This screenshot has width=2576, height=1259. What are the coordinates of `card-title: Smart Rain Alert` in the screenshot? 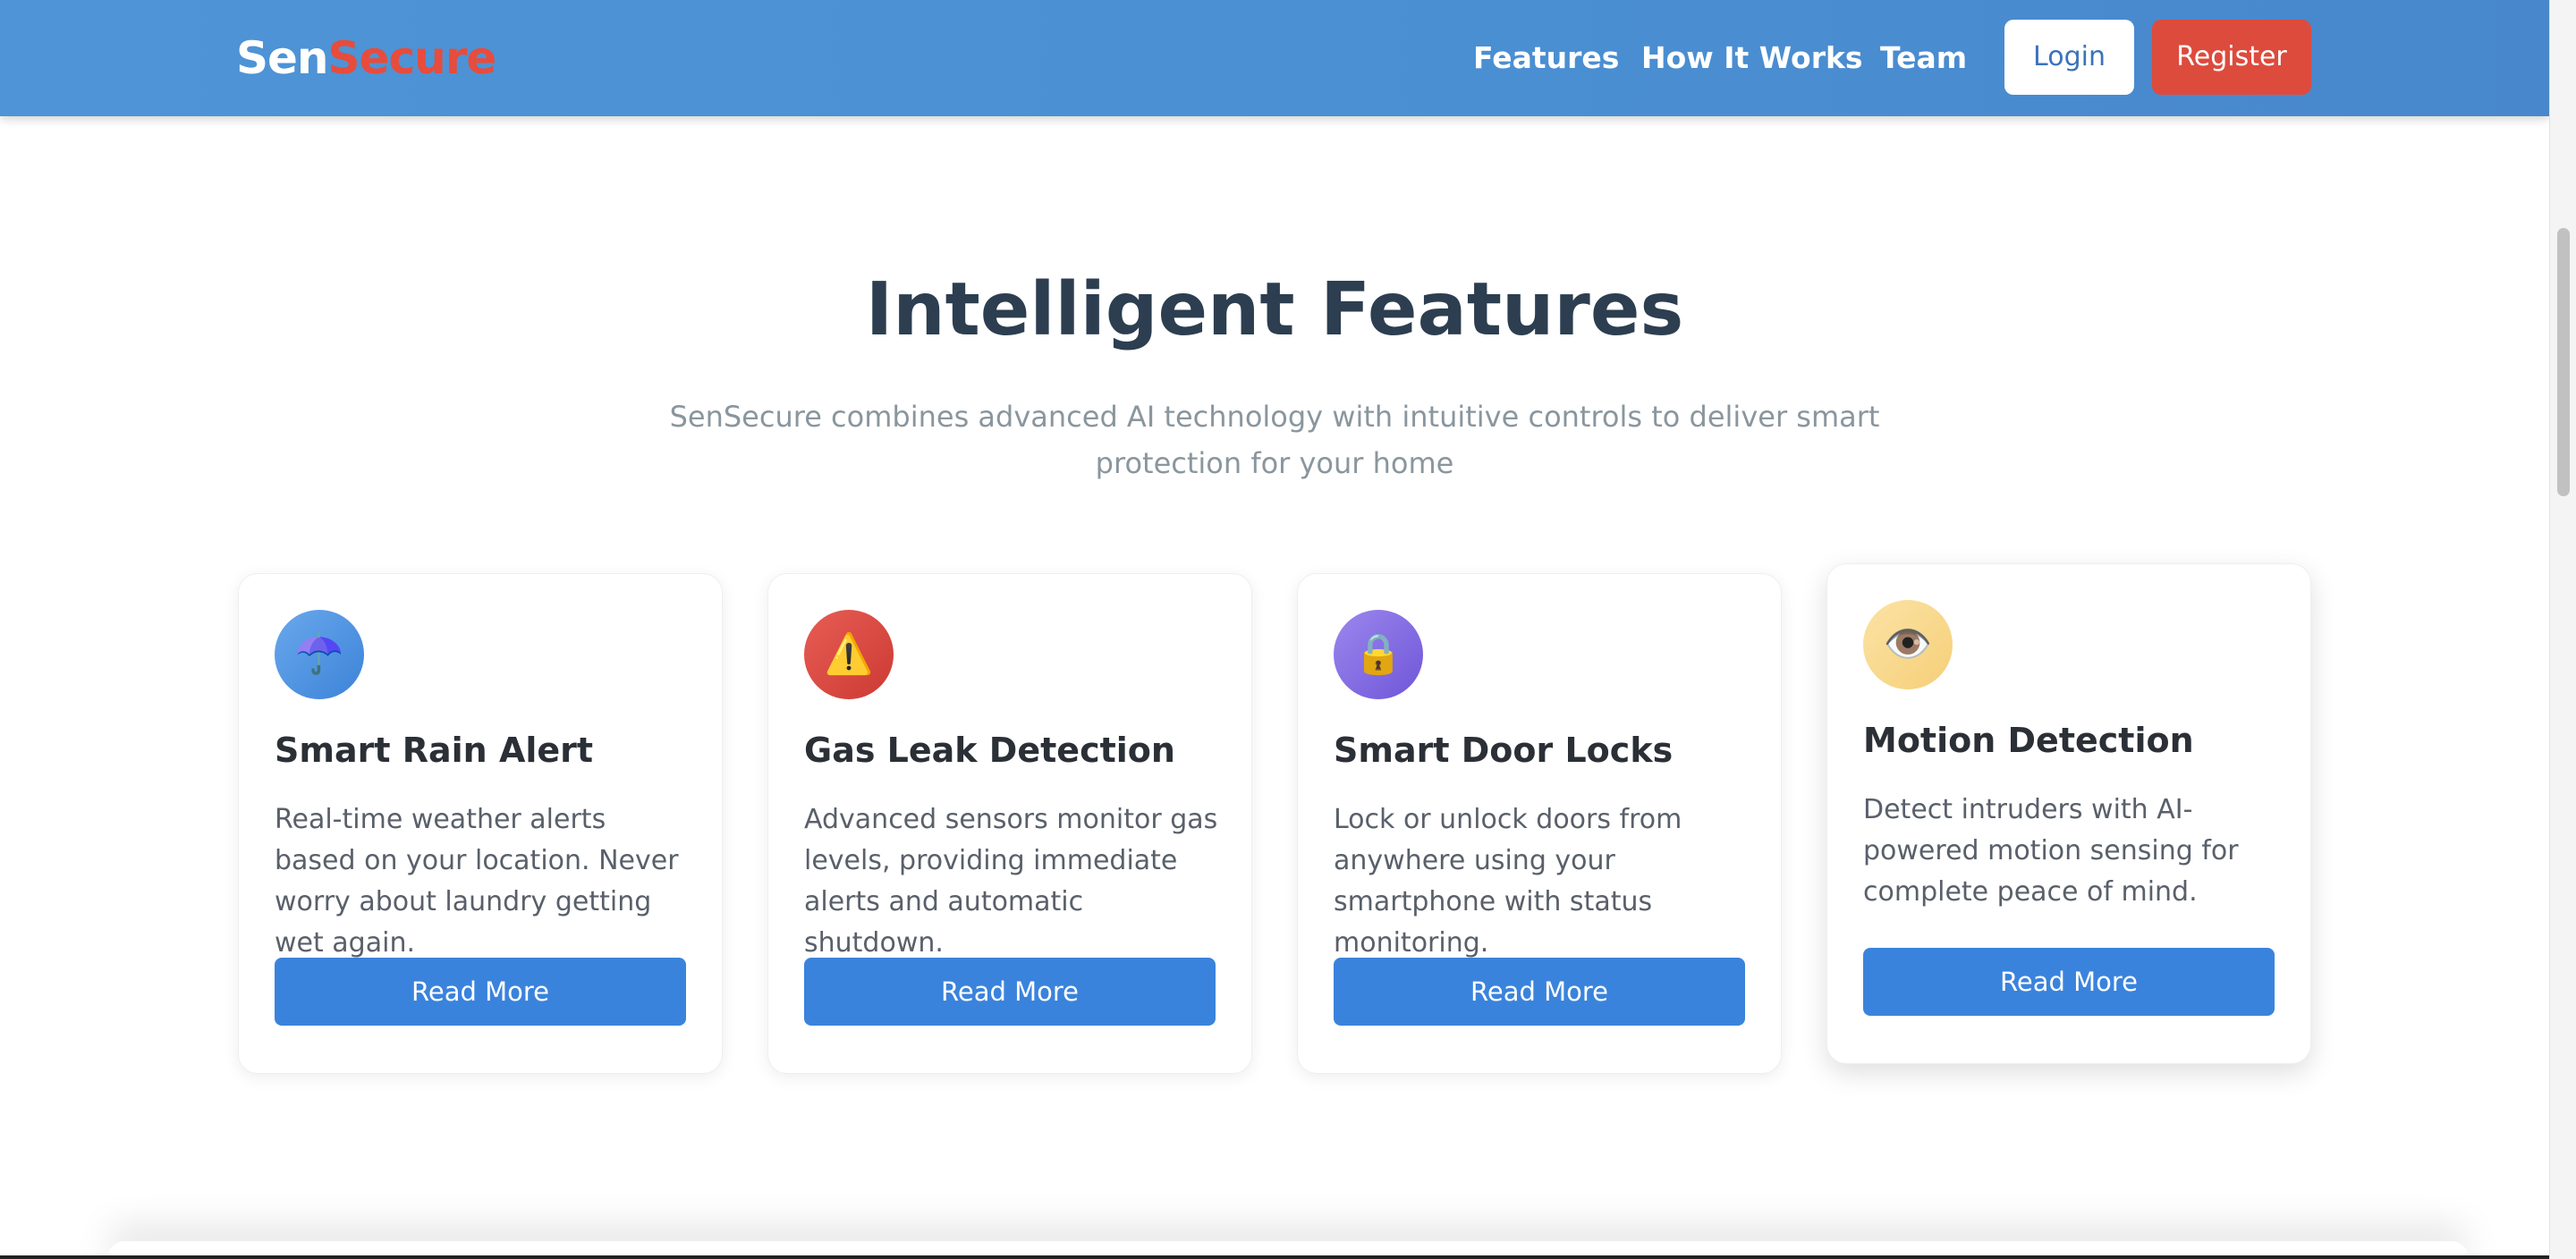 It's located at (434, 750).